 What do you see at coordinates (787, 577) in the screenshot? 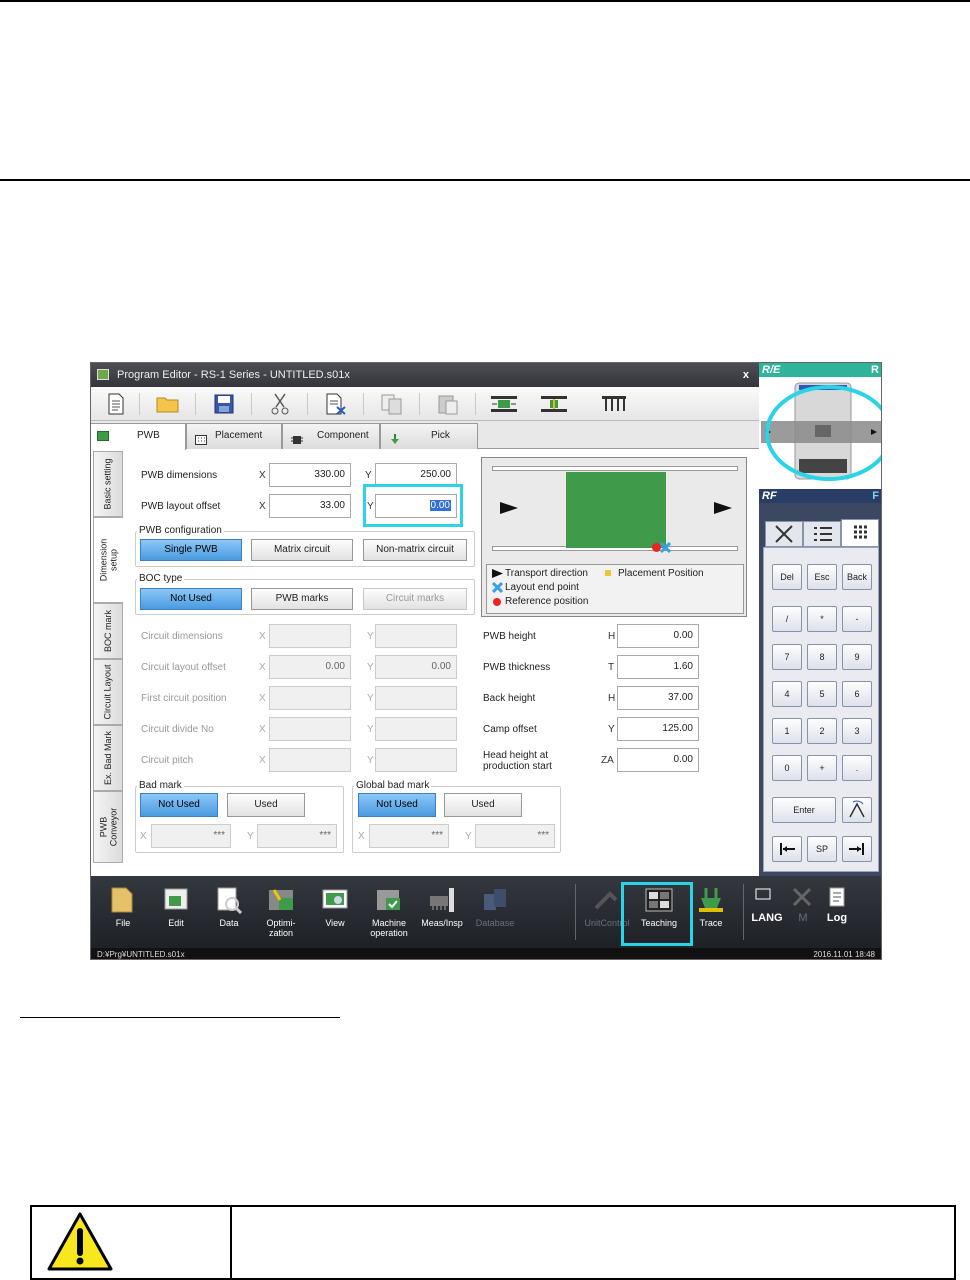
I see `key-del: Del` at bounding box center [787, 577].